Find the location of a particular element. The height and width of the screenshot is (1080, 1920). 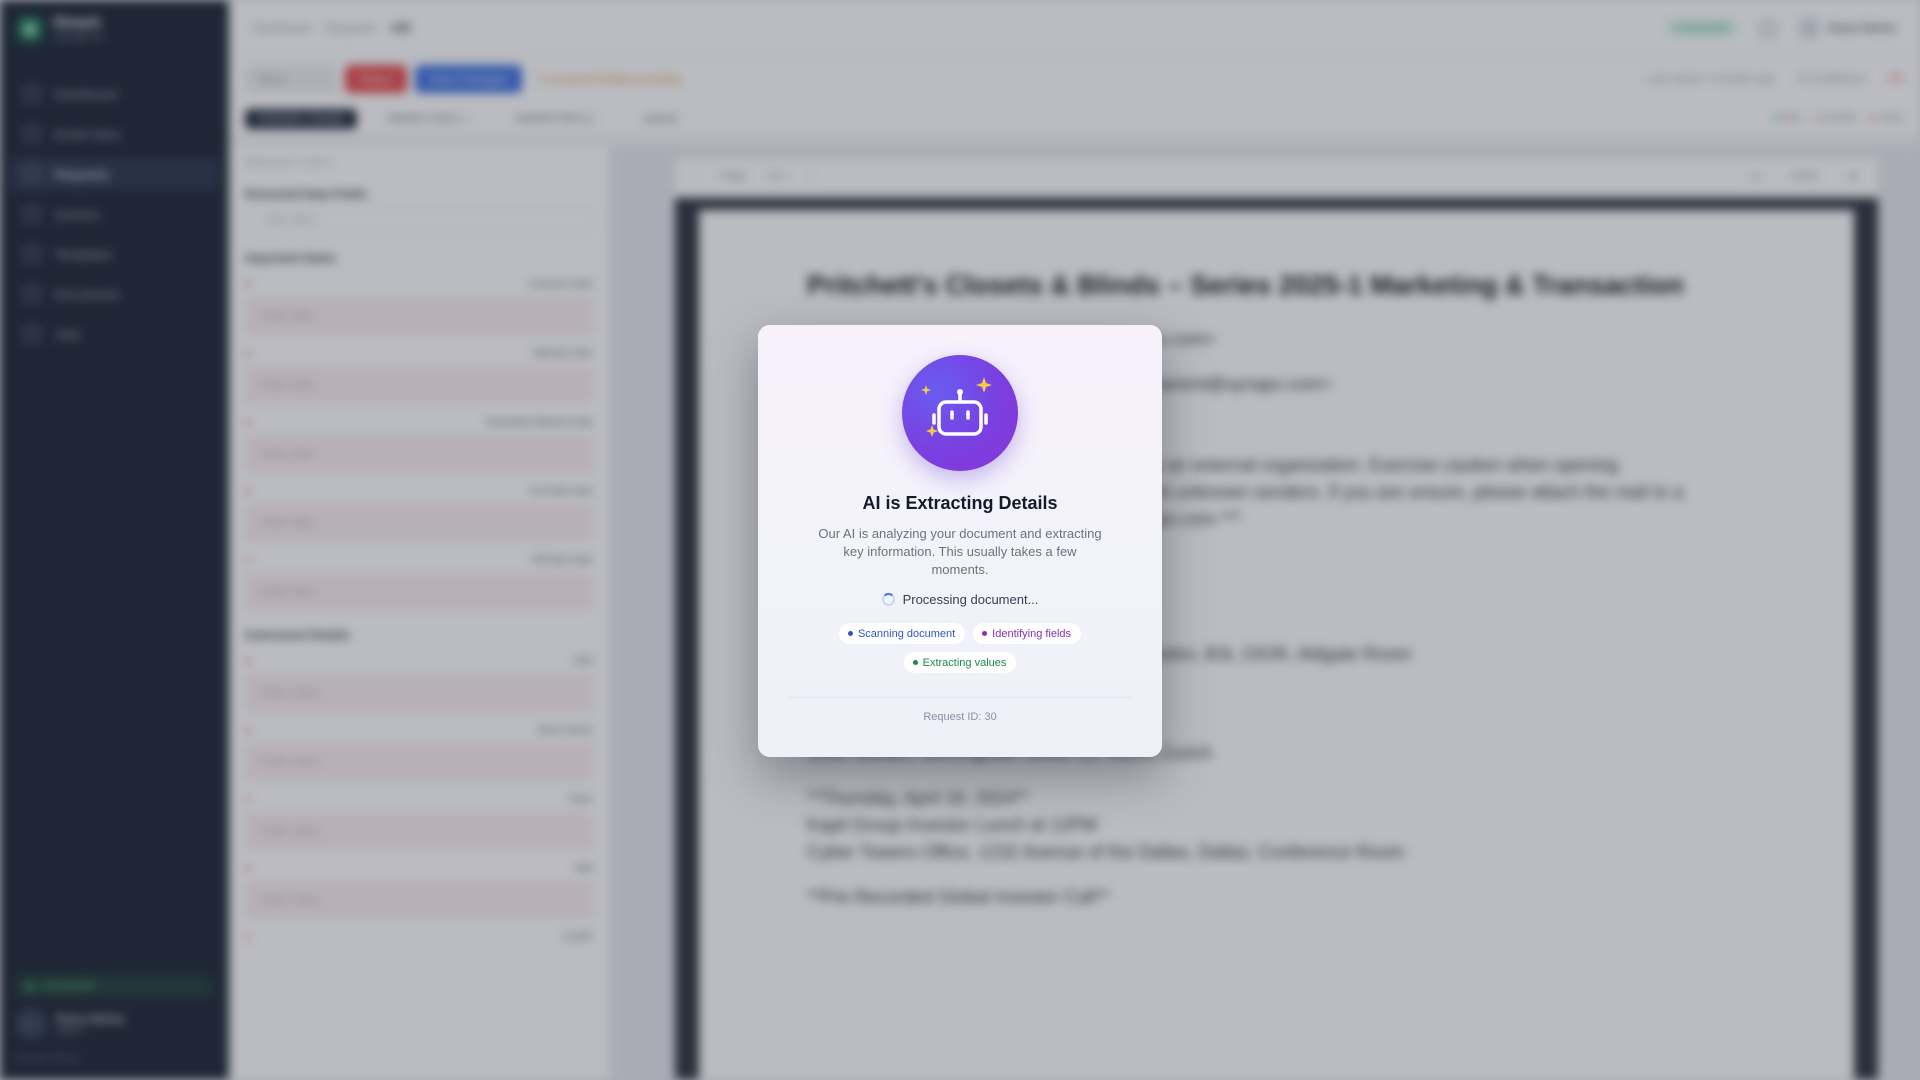

ai-robot-badge is located at coordinates (960, 413).